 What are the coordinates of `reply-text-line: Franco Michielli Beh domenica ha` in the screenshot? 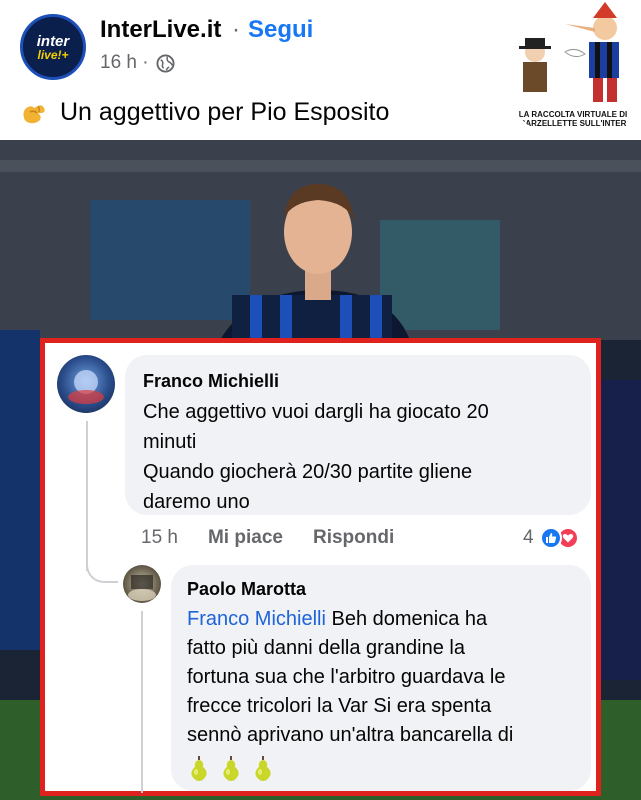 It's located at (381, 619).